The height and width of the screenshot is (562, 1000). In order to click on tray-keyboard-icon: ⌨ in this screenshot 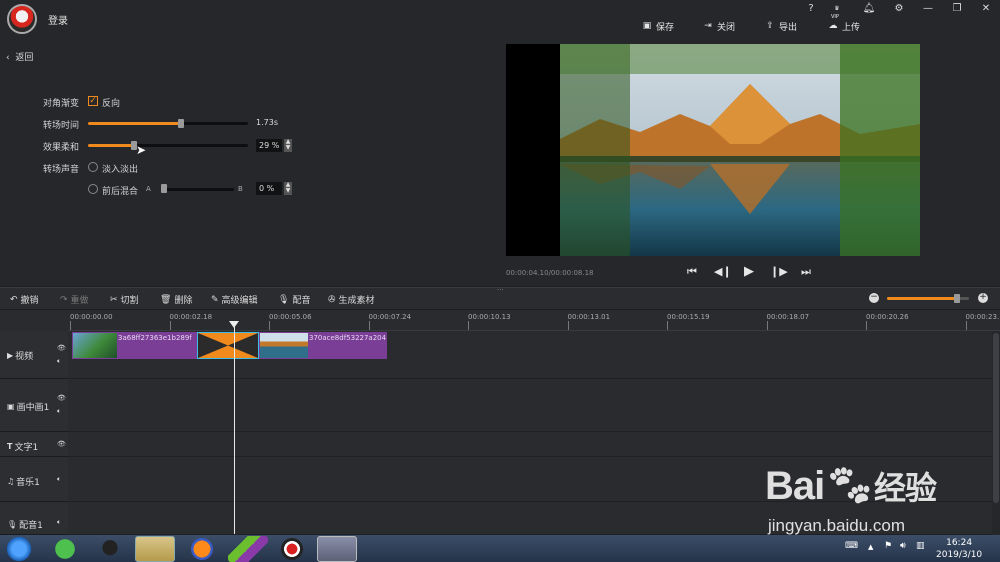, I will do `click(851, 546)`.